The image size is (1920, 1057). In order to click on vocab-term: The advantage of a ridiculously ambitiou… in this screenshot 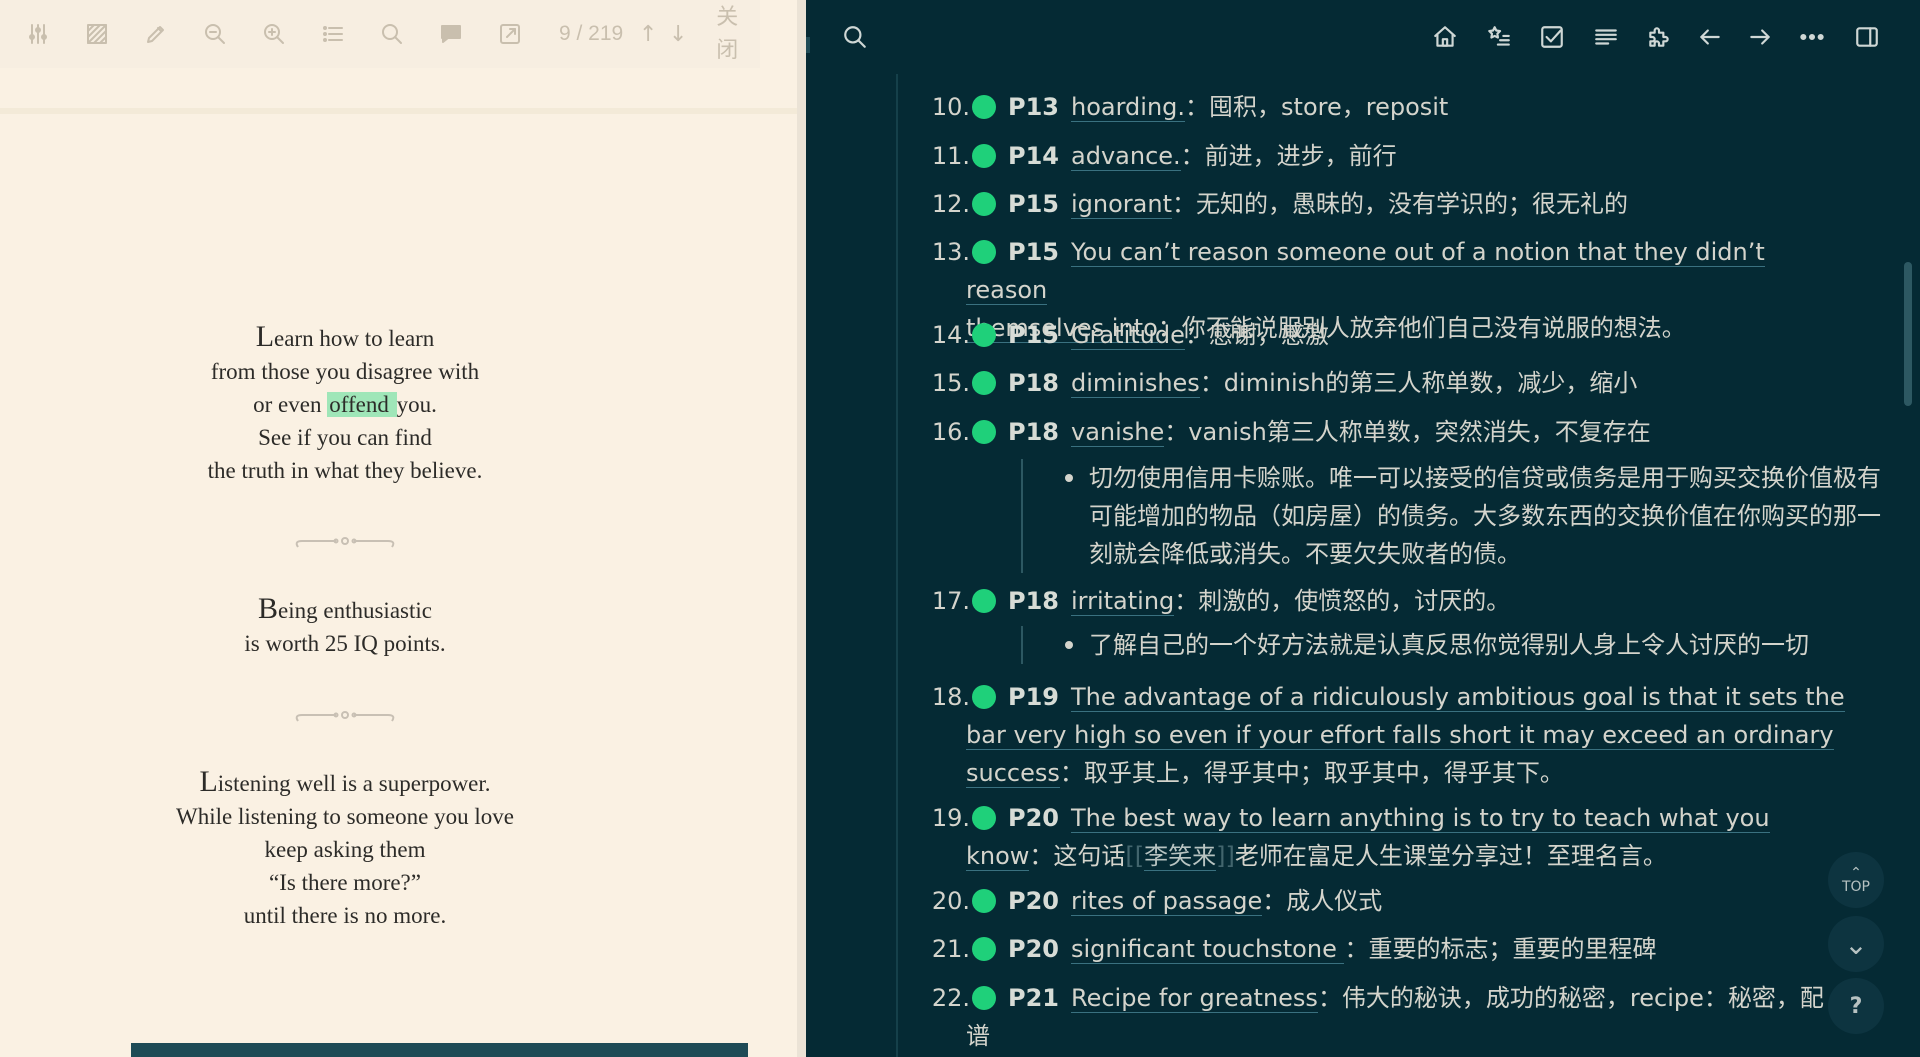, I will do `click(1458, 697)`.